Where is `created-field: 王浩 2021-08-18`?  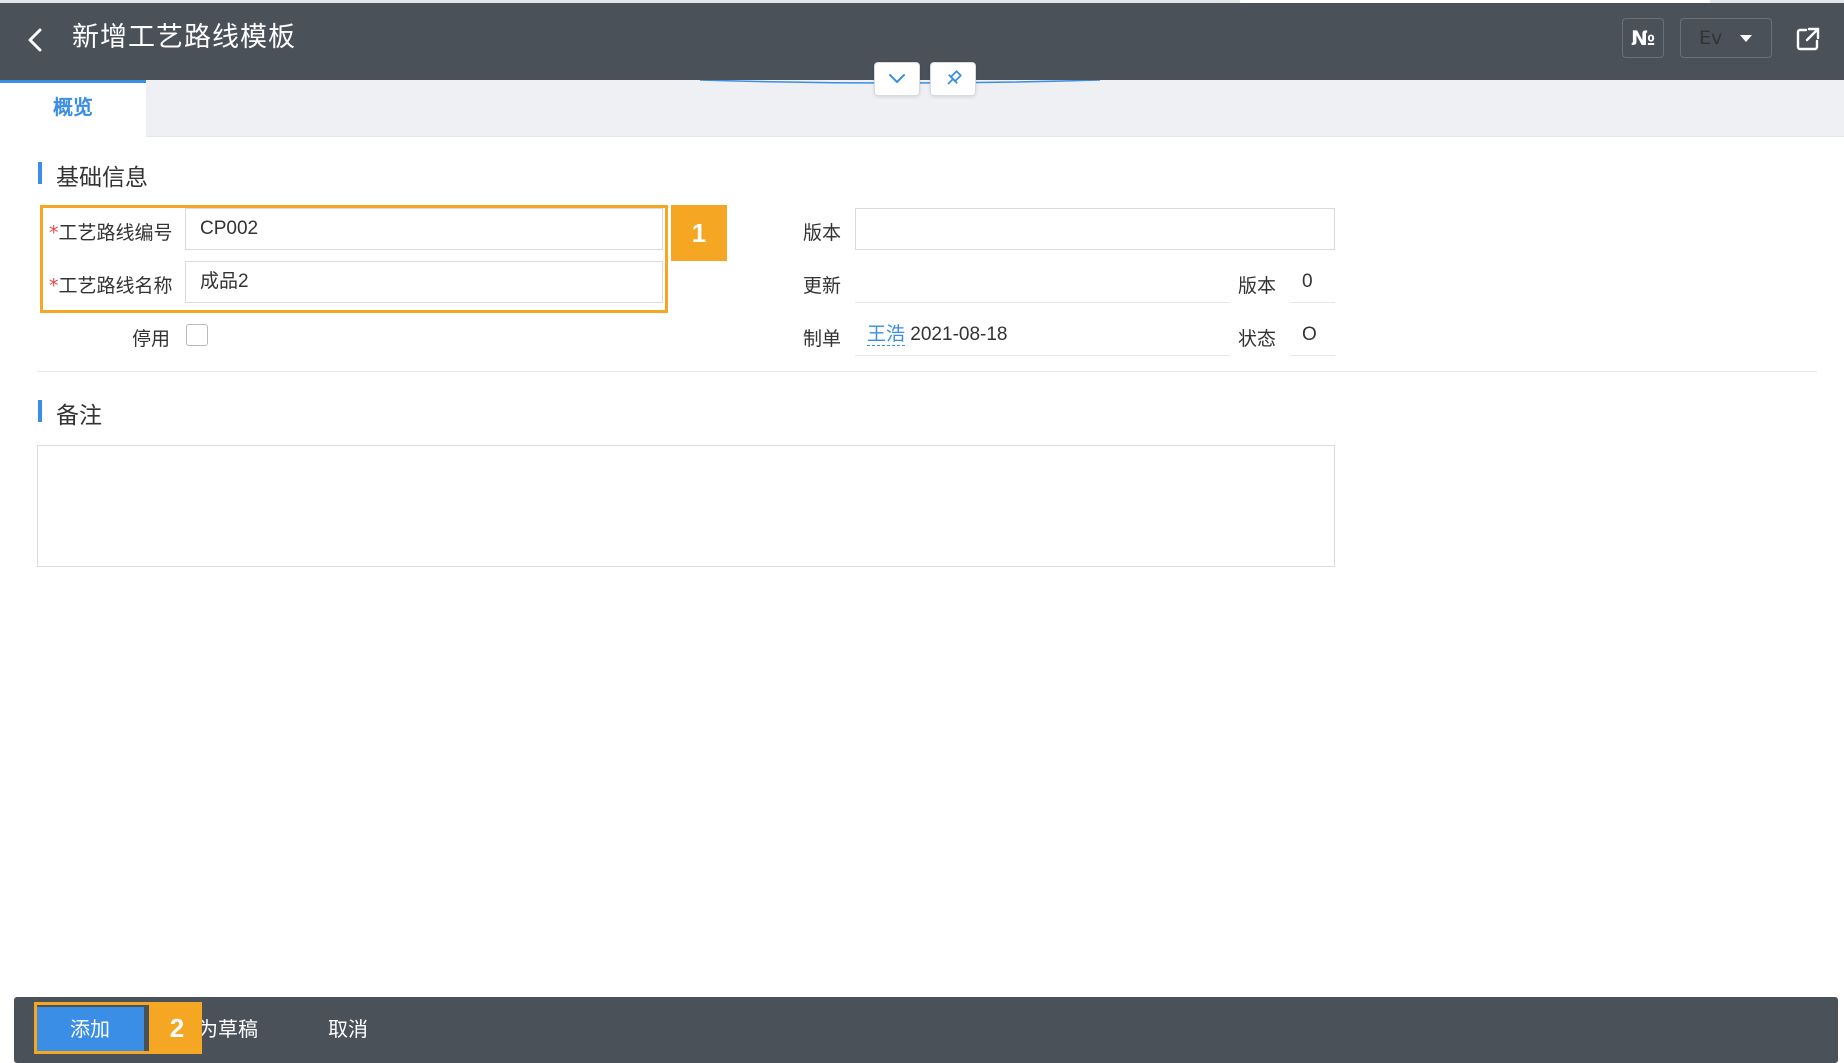
created-field: 王浩 2021-08-18 is located at coordinates (1042, 335).